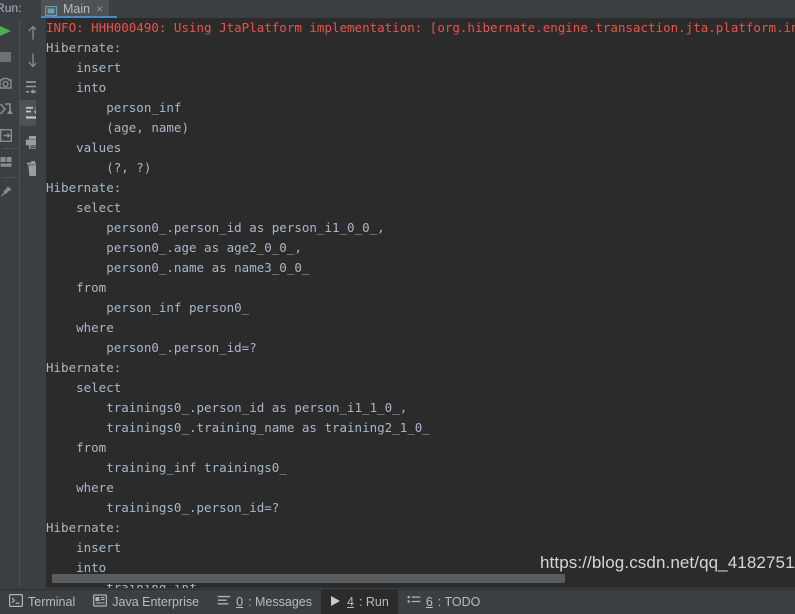  I want to click on console-line: person0_.age as age2_0_0_,, so click(174, 247).